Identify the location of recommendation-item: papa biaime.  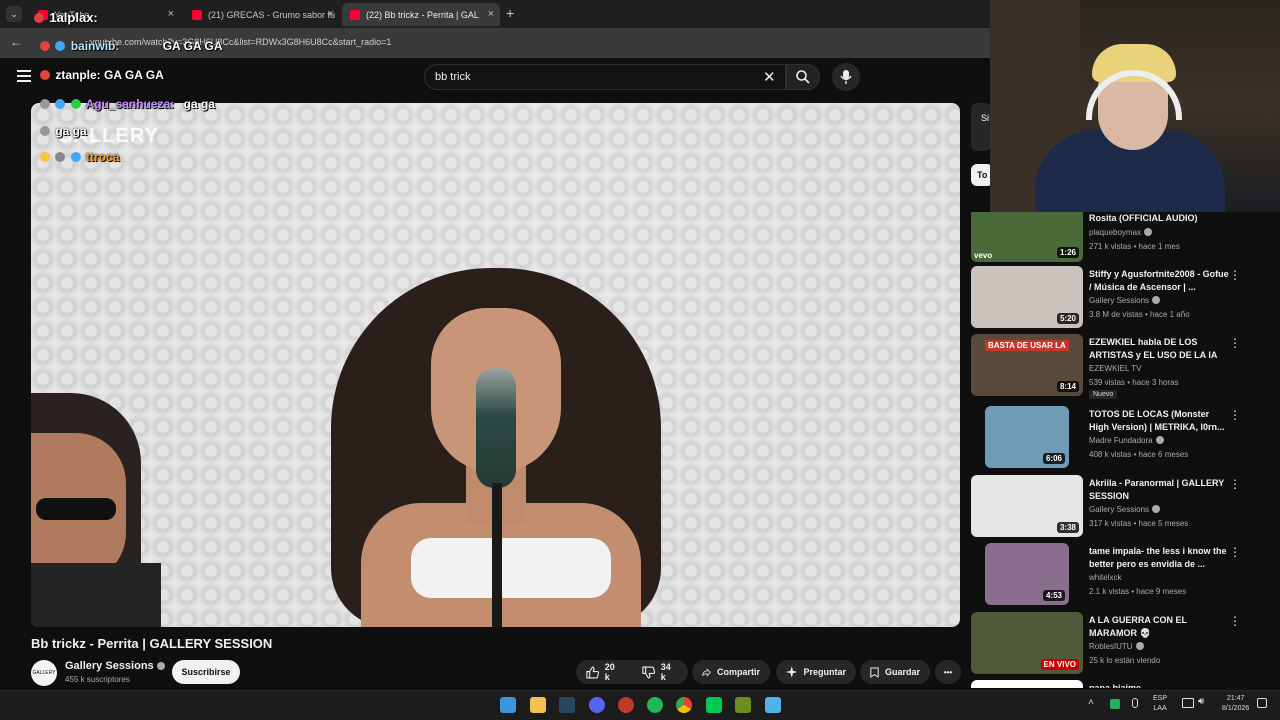
(1121, 684).